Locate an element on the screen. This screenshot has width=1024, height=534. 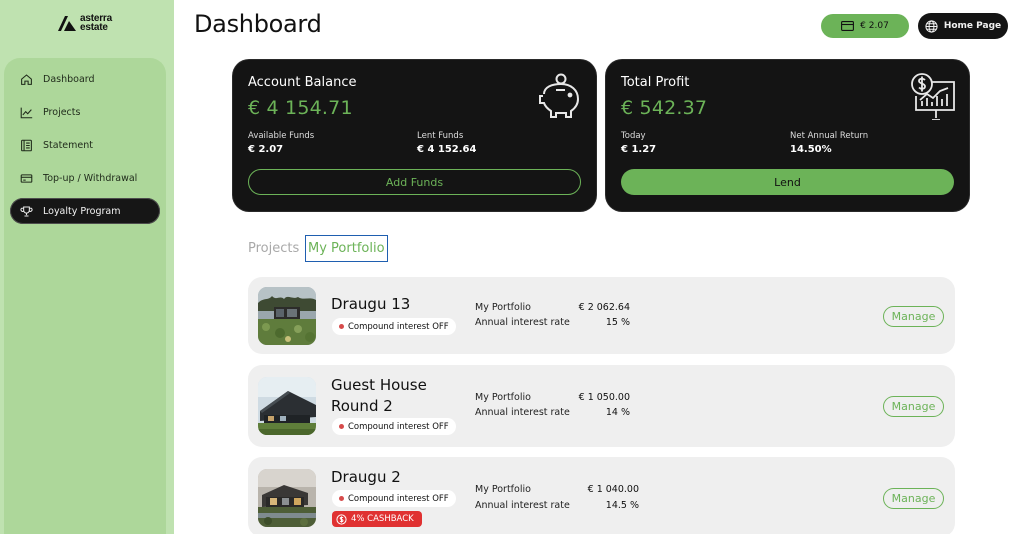
logo-icon is located at coordinates (67, 23).